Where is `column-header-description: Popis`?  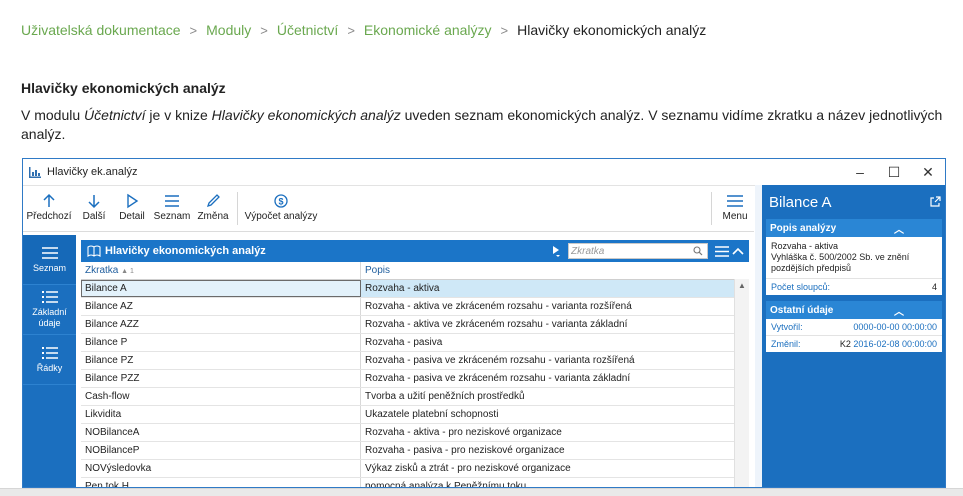
column-header-description: Popis is located at coordinates (548, 270).